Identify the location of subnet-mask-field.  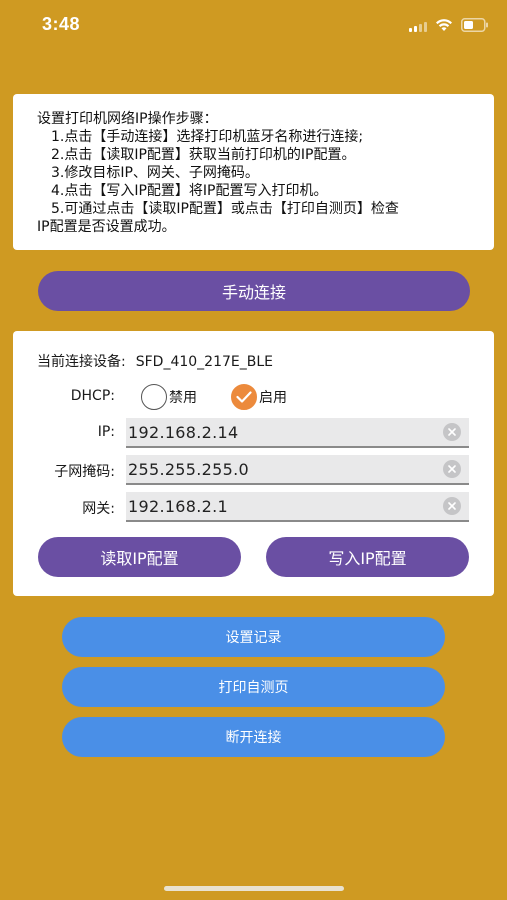
(297, 470).